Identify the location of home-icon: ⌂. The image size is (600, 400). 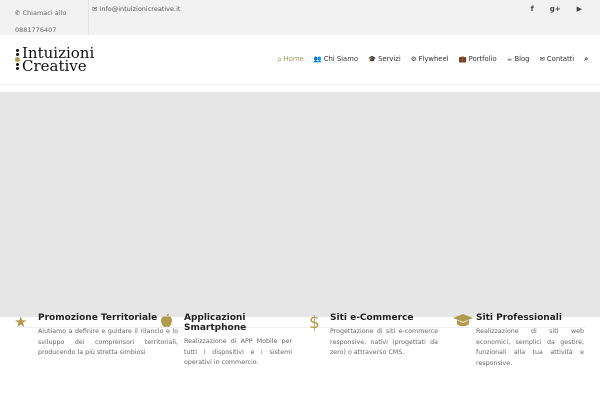
(279, 59).